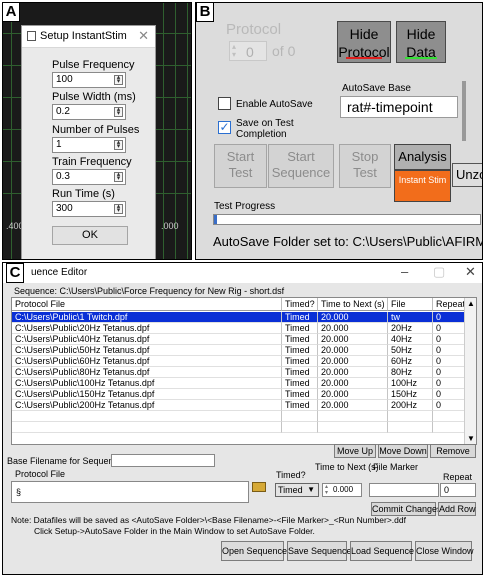 This screenshot has width=485, height=577. I want to click on unzoom-button: Unzo, so click(467, 175).